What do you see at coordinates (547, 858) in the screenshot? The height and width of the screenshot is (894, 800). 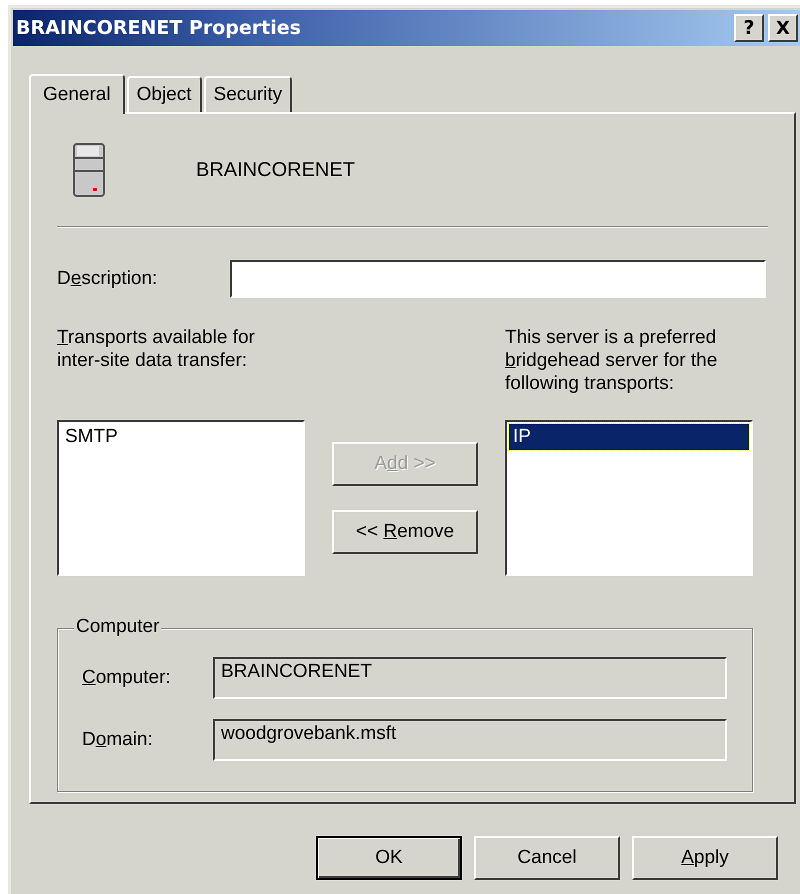 I see `cancel-button: Cancel` at bounding box center [547, 858].